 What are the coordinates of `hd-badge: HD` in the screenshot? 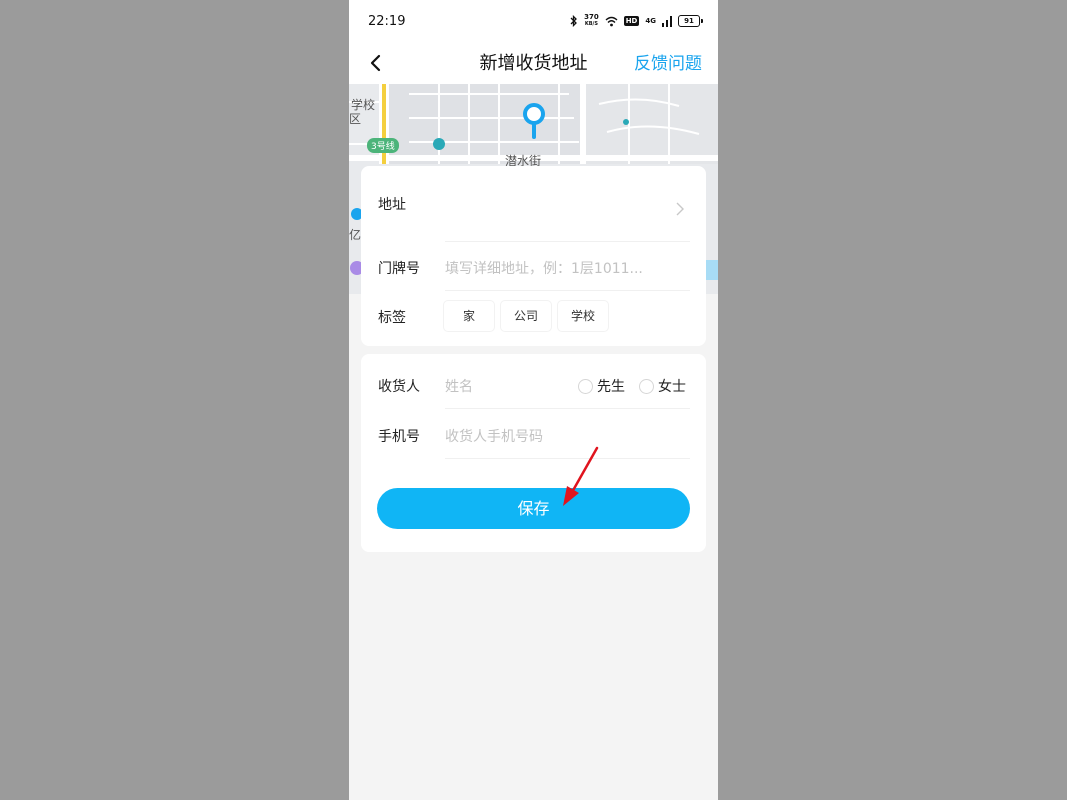 It's located at (631, 21).